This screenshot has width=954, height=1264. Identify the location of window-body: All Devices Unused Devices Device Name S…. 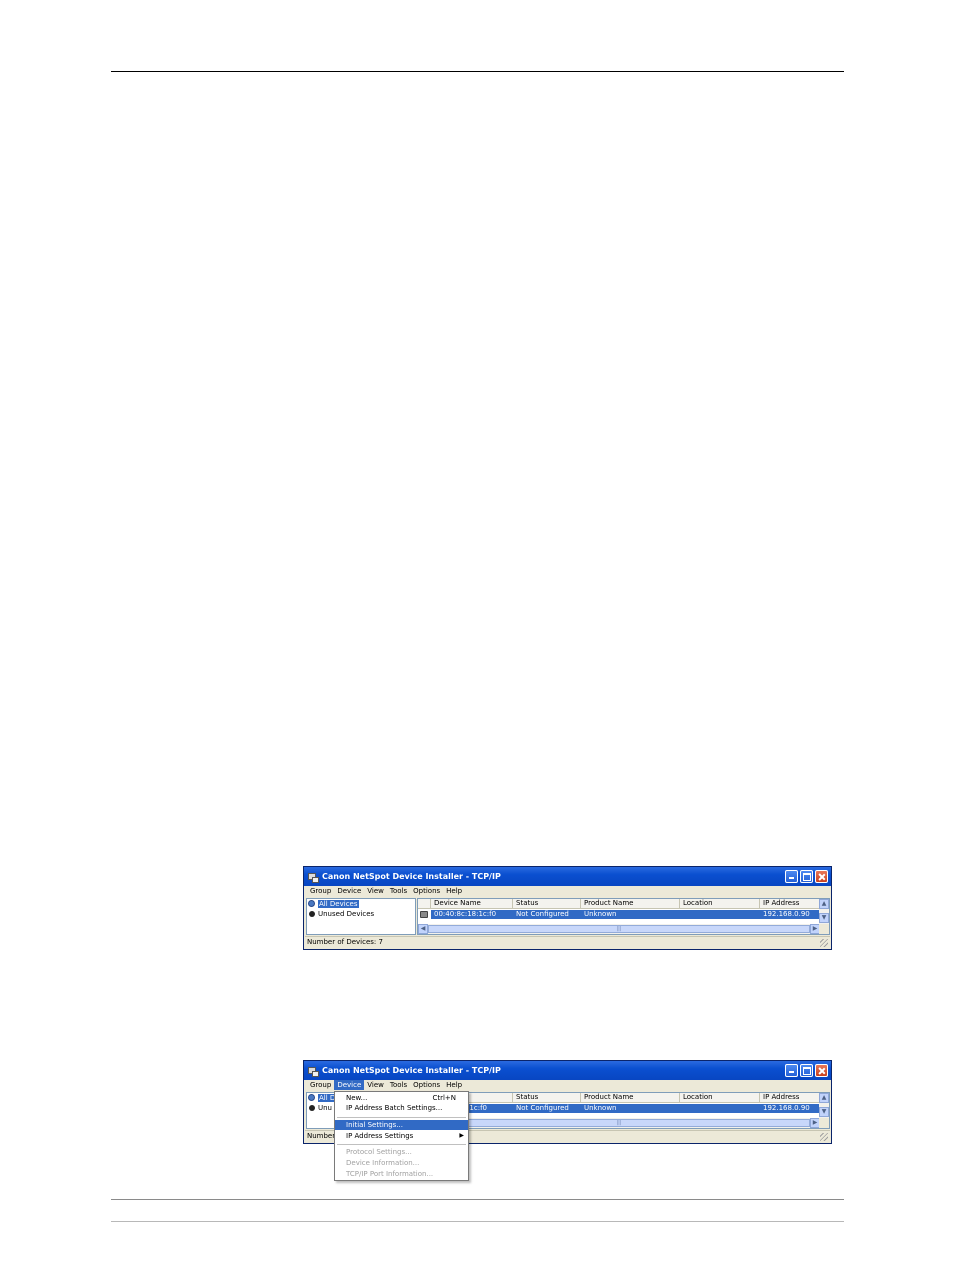
(567, 917).